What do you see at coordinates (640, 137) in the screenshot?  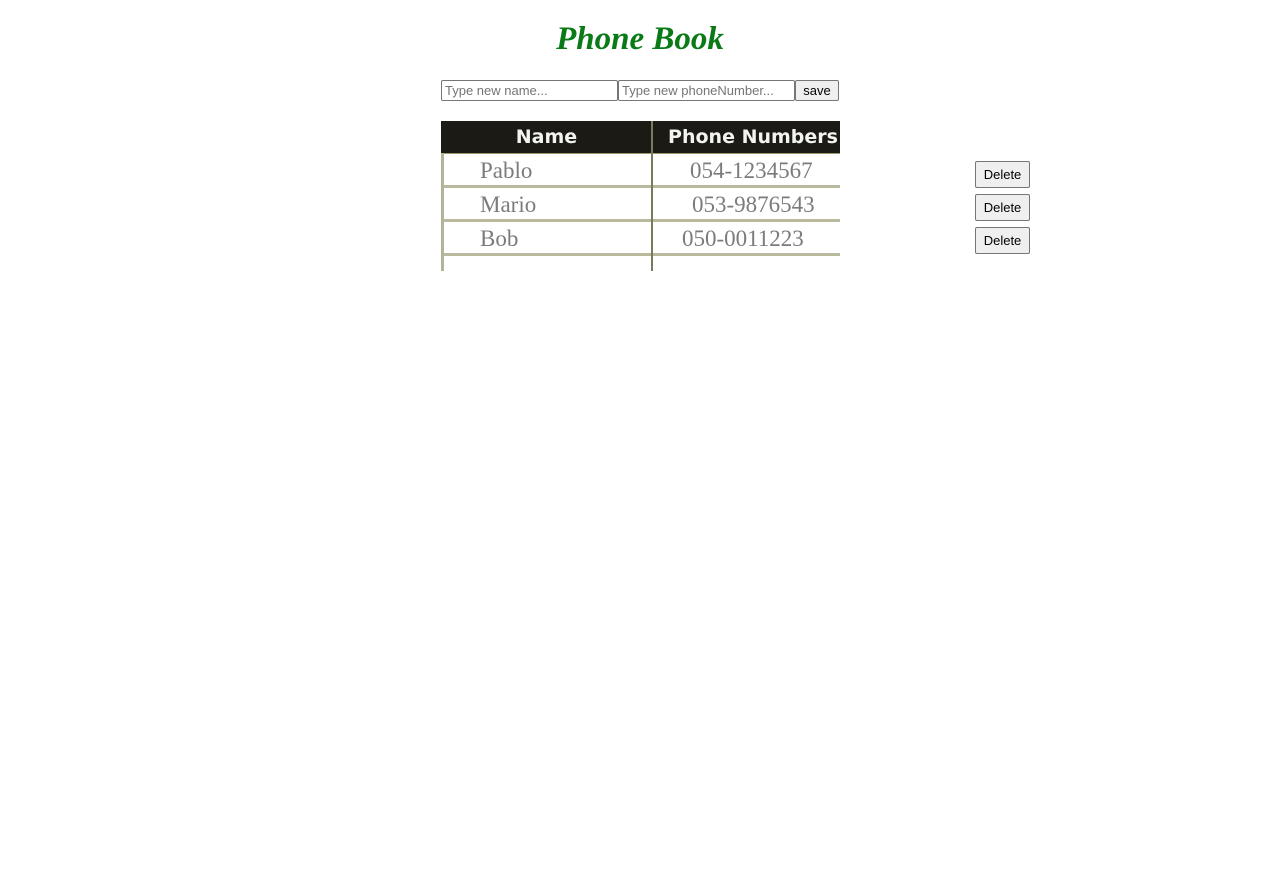 I see `table-header: Name Phone Numbers` at bounding box center [640, 137].